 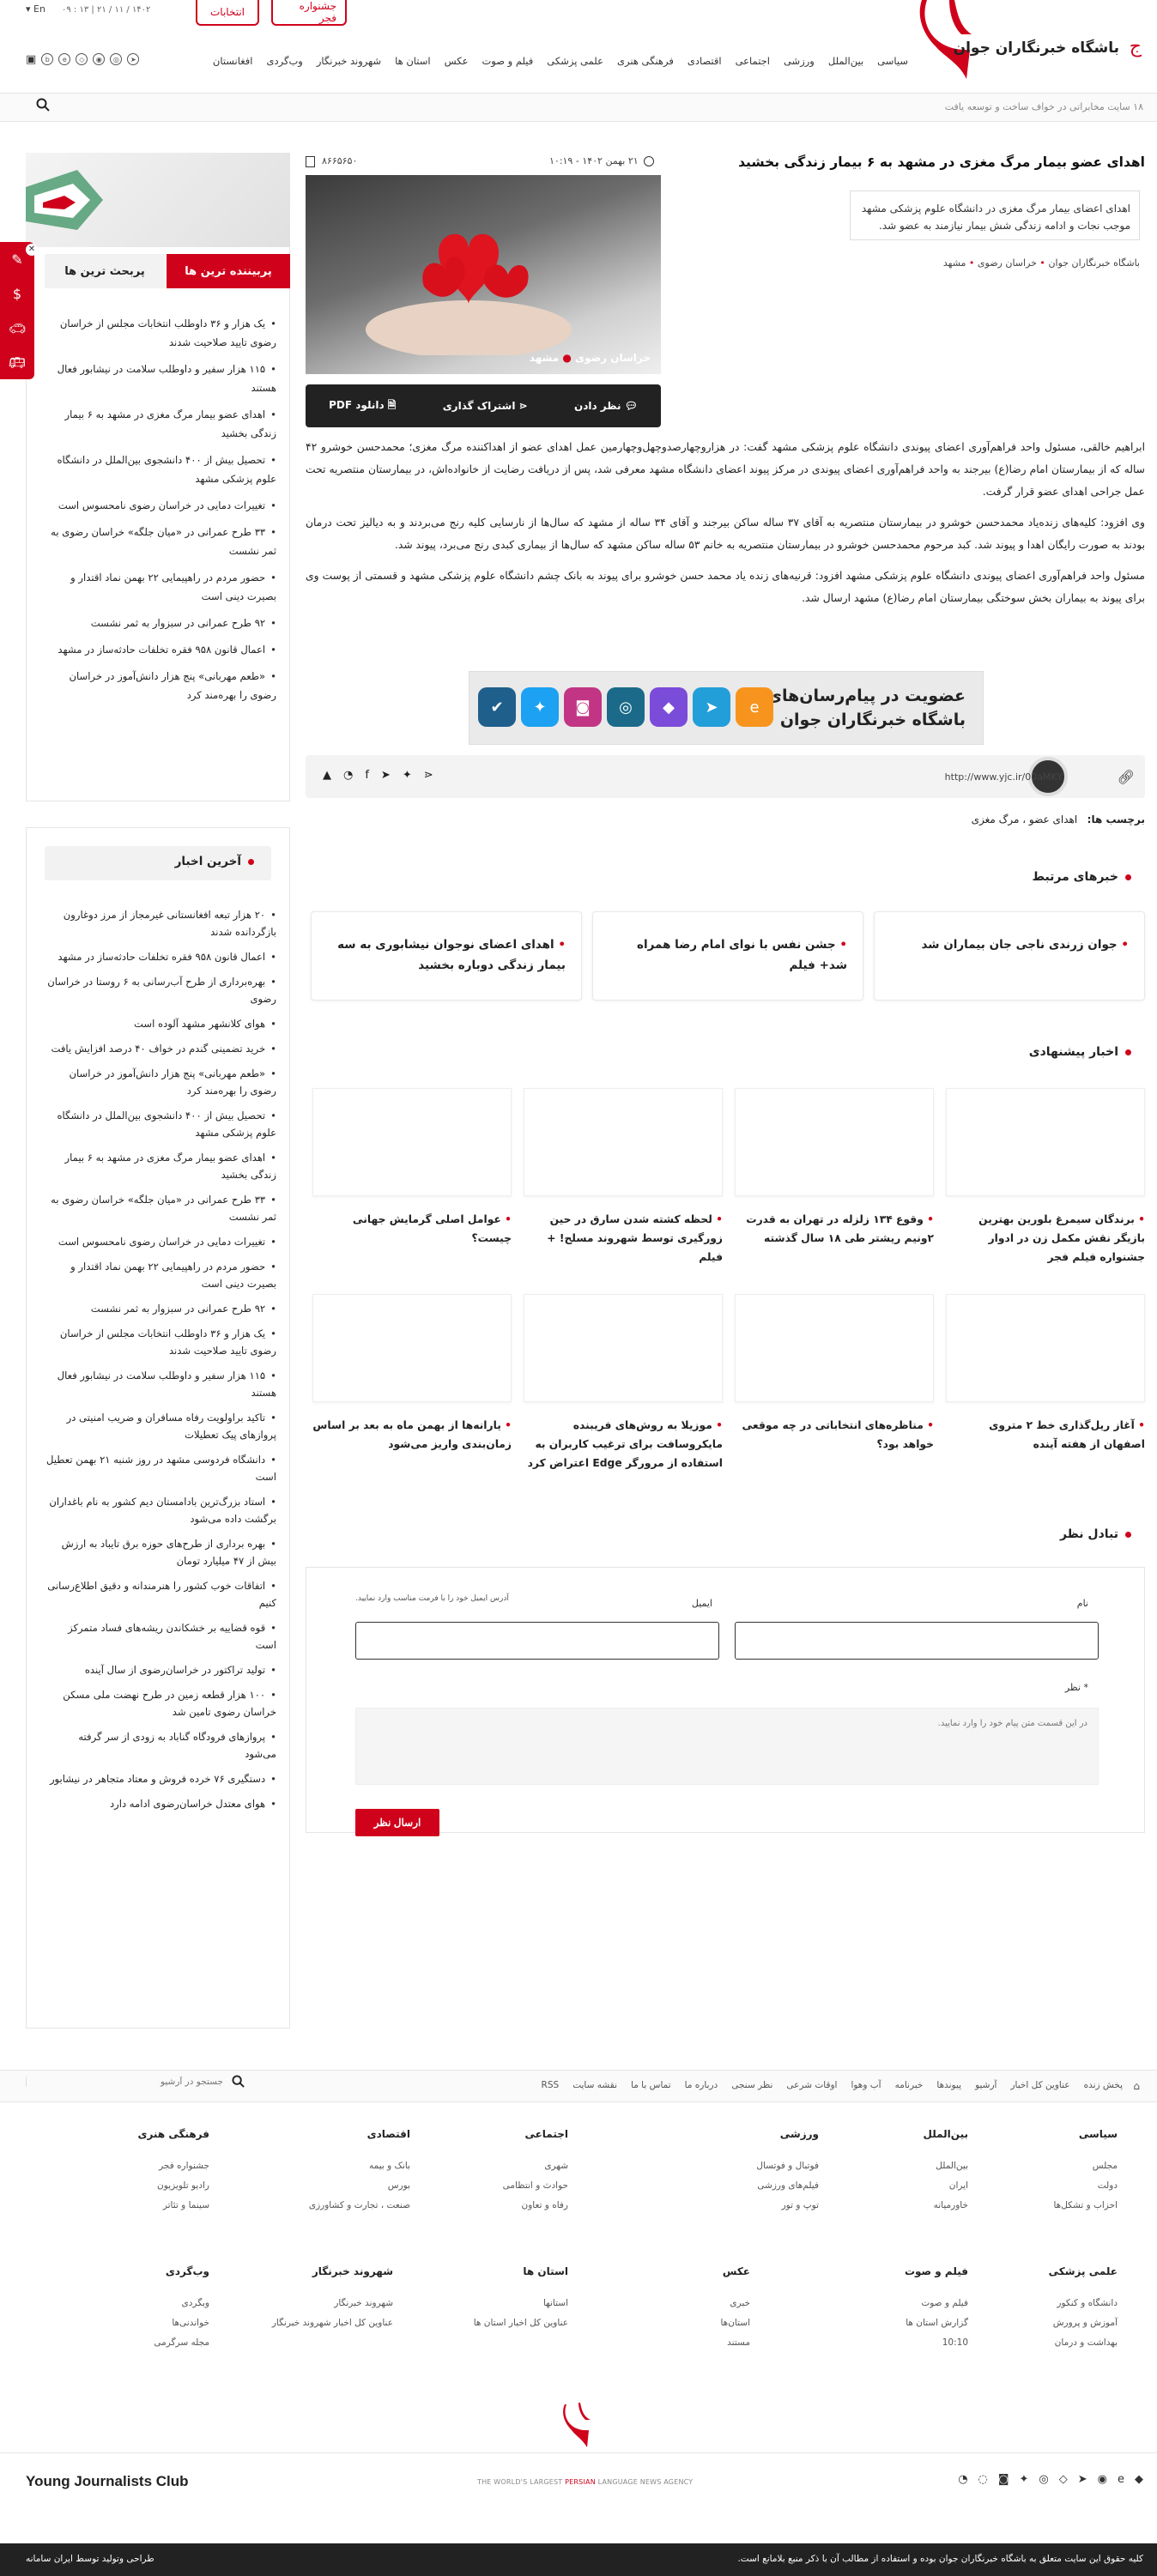 What do you see at coordinates (105, 271) in the screenshot?
I see `tab-most-discussed: پربحث ترین ها` at bounding box center [105, 271].